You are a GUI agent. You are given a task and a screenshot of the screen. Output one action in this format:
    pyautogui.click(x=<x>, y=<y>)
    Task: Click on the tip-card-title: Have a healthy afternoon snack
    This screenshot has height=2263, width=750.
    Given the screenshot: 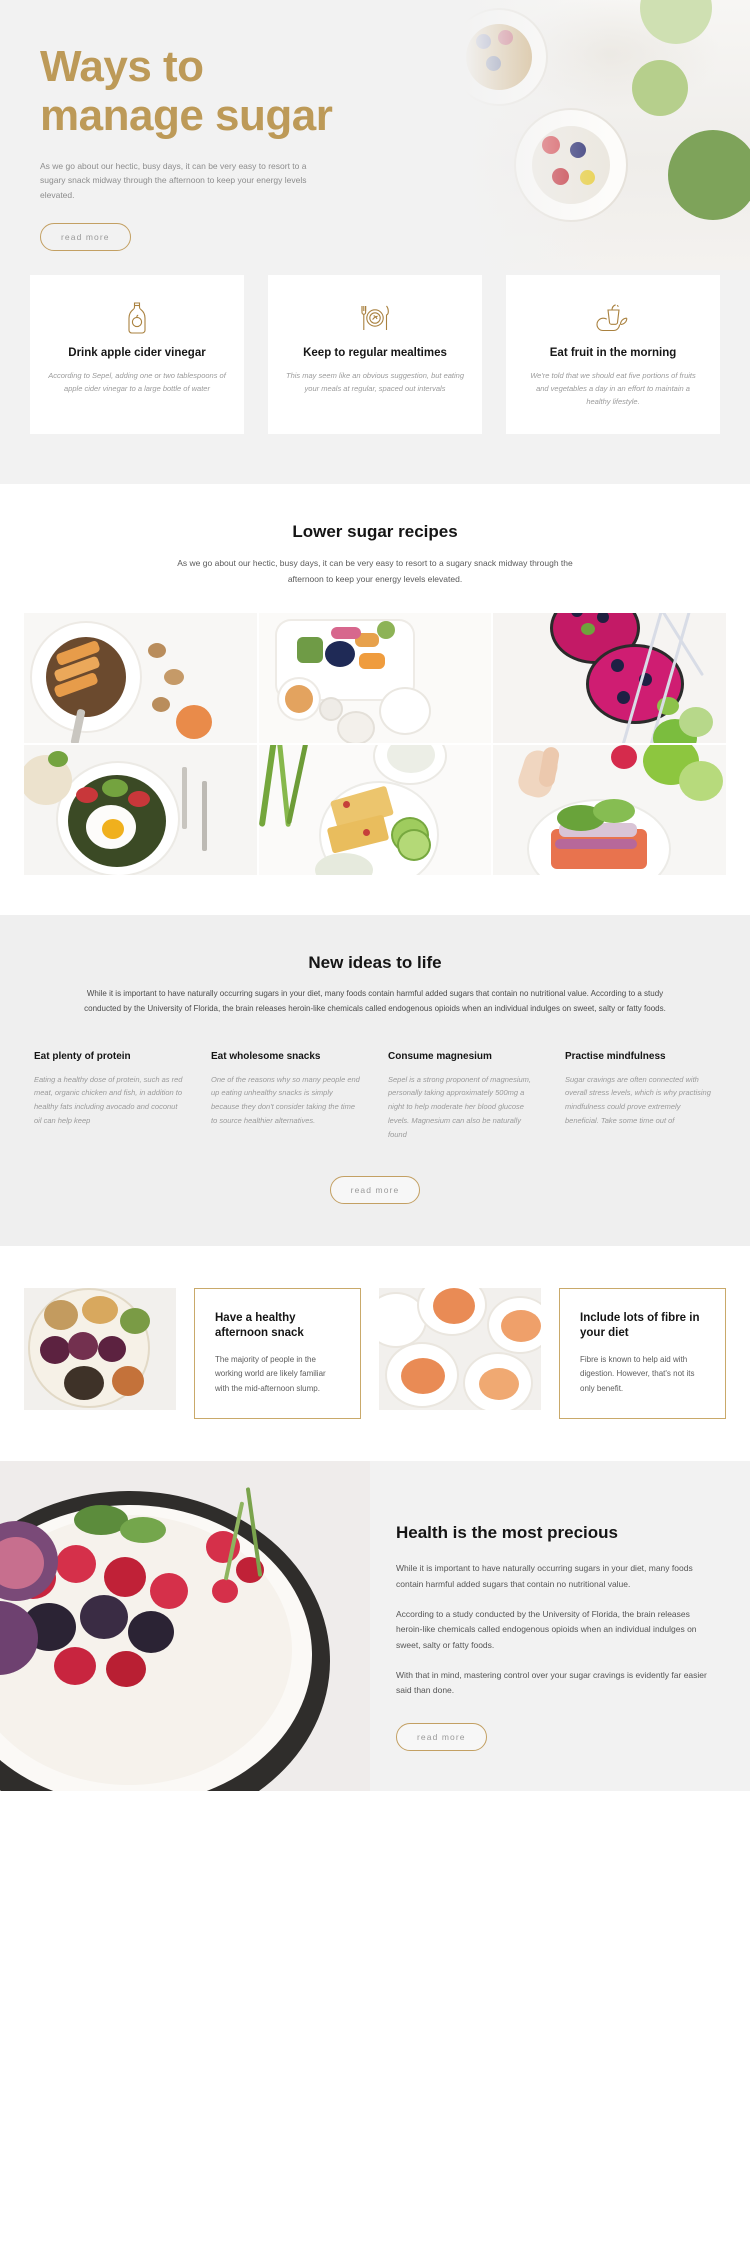 What is the action you would take?
    pyautogui.click(x=259, y=1325)
    